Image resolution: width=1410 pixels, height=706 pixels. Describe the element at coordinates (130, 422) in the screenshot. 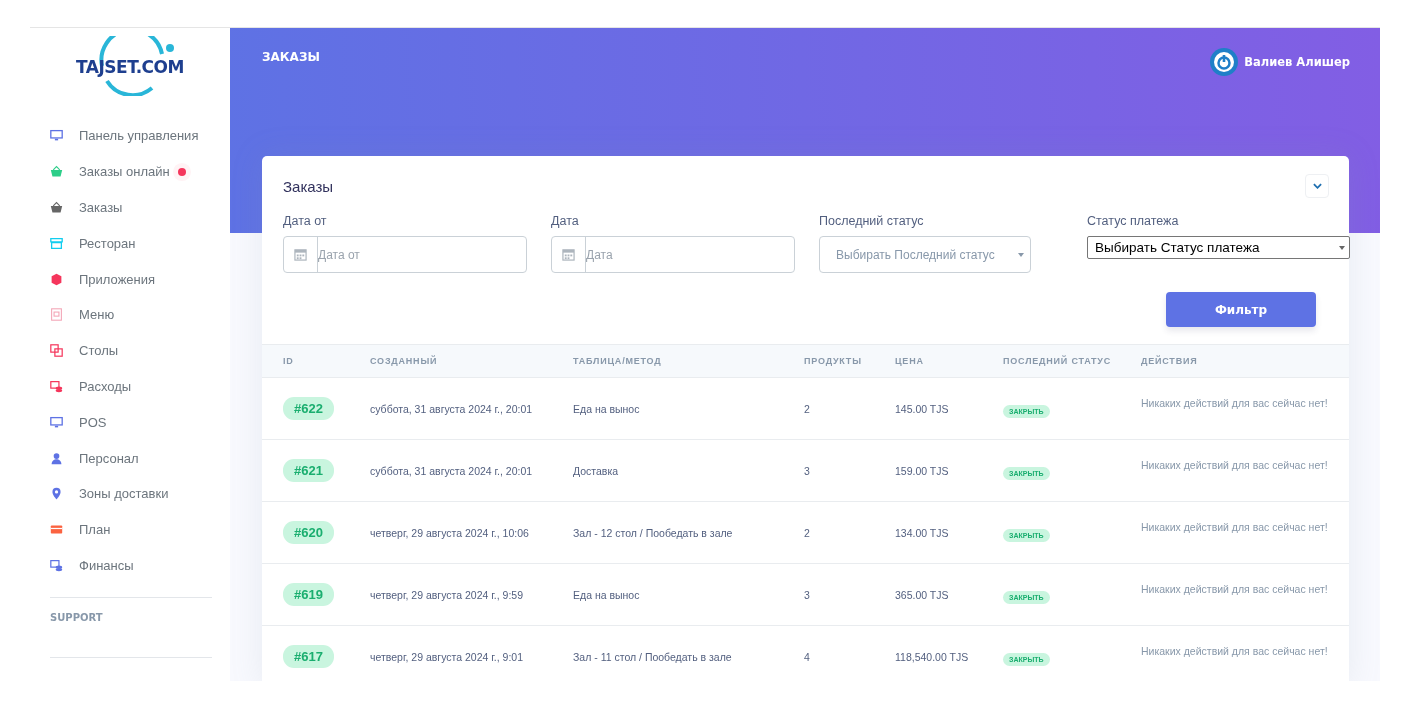

I see `sidebar-item: POS` at that location.